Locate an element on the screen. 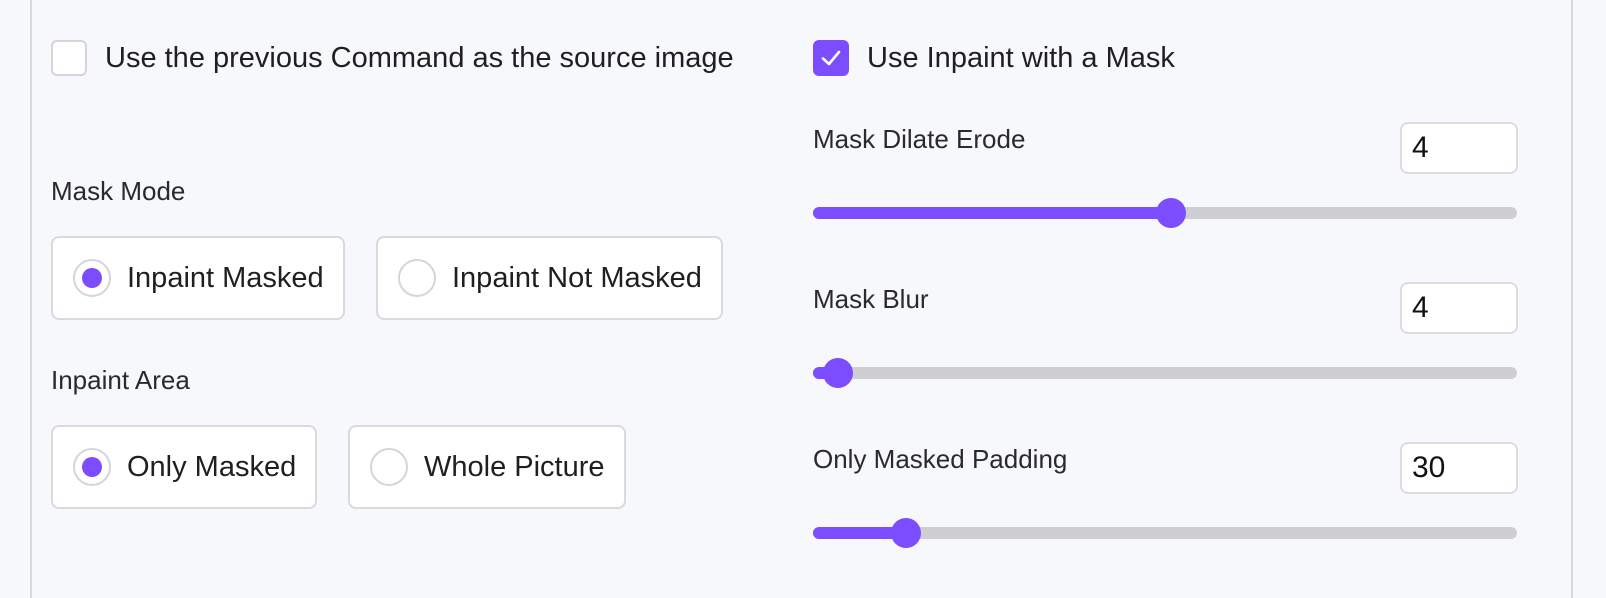  radio-only-masked: Only Masked is located at coordinates (184, 467).